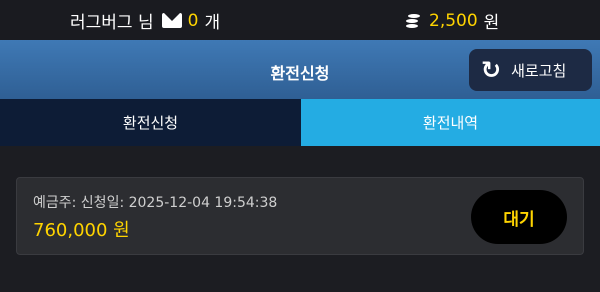  I want to click on top-bar: 러그버그 님 0 개 2,500 원, so click(300, 20).